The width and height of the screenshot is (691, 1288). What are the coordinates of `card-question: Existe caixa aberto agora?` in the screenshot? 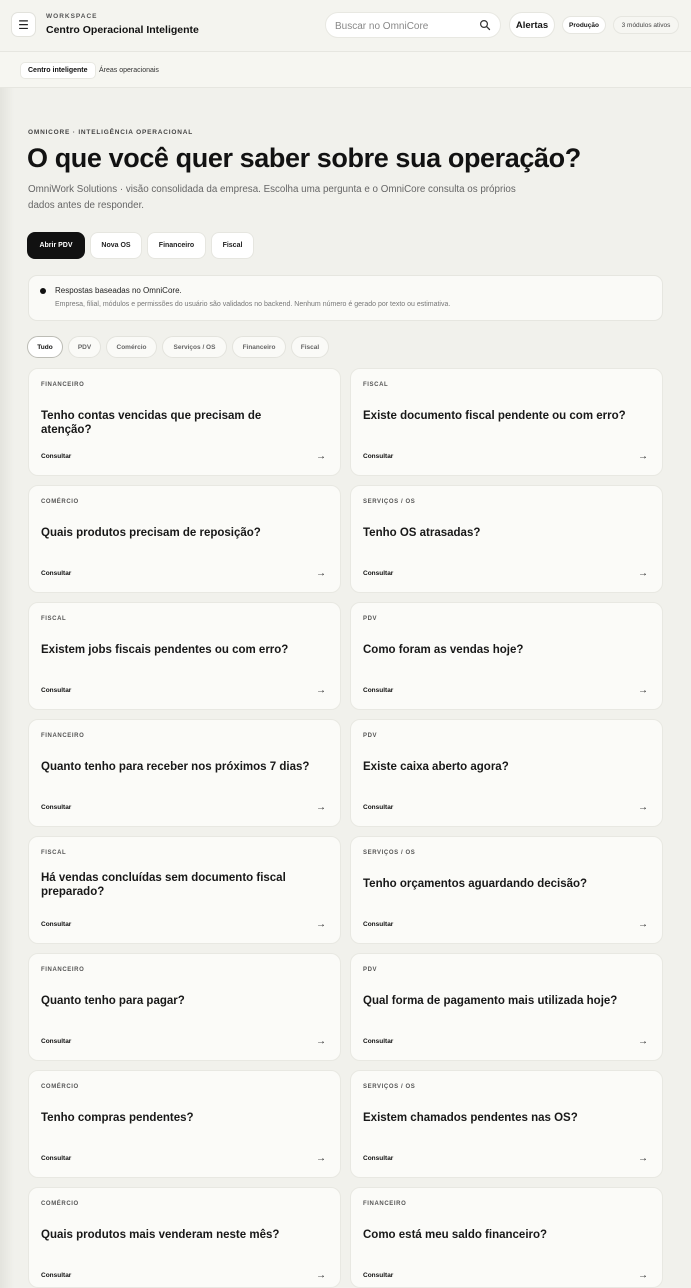 It's located at (436, 767).